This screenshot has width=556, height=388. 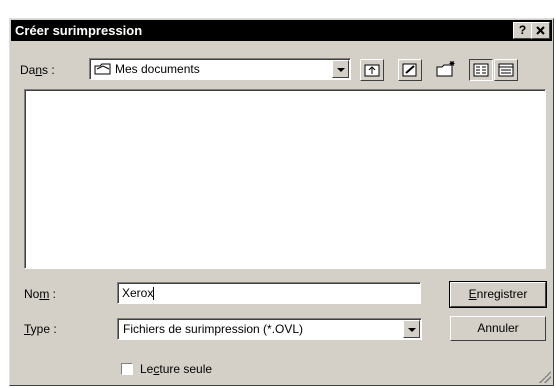 What do you see at coordinates (498, 294) in the screenshot?
I see `save-button: Enregistrer` at bounding box center [498, 294].